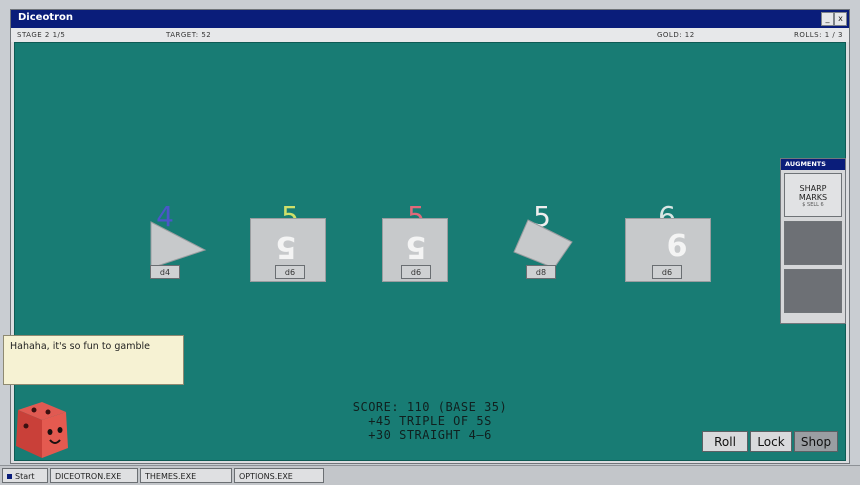 Image resolution: width=860 pixels, height=485 pixels. I want to click on die-type-tag: d4, so click(165, 272).